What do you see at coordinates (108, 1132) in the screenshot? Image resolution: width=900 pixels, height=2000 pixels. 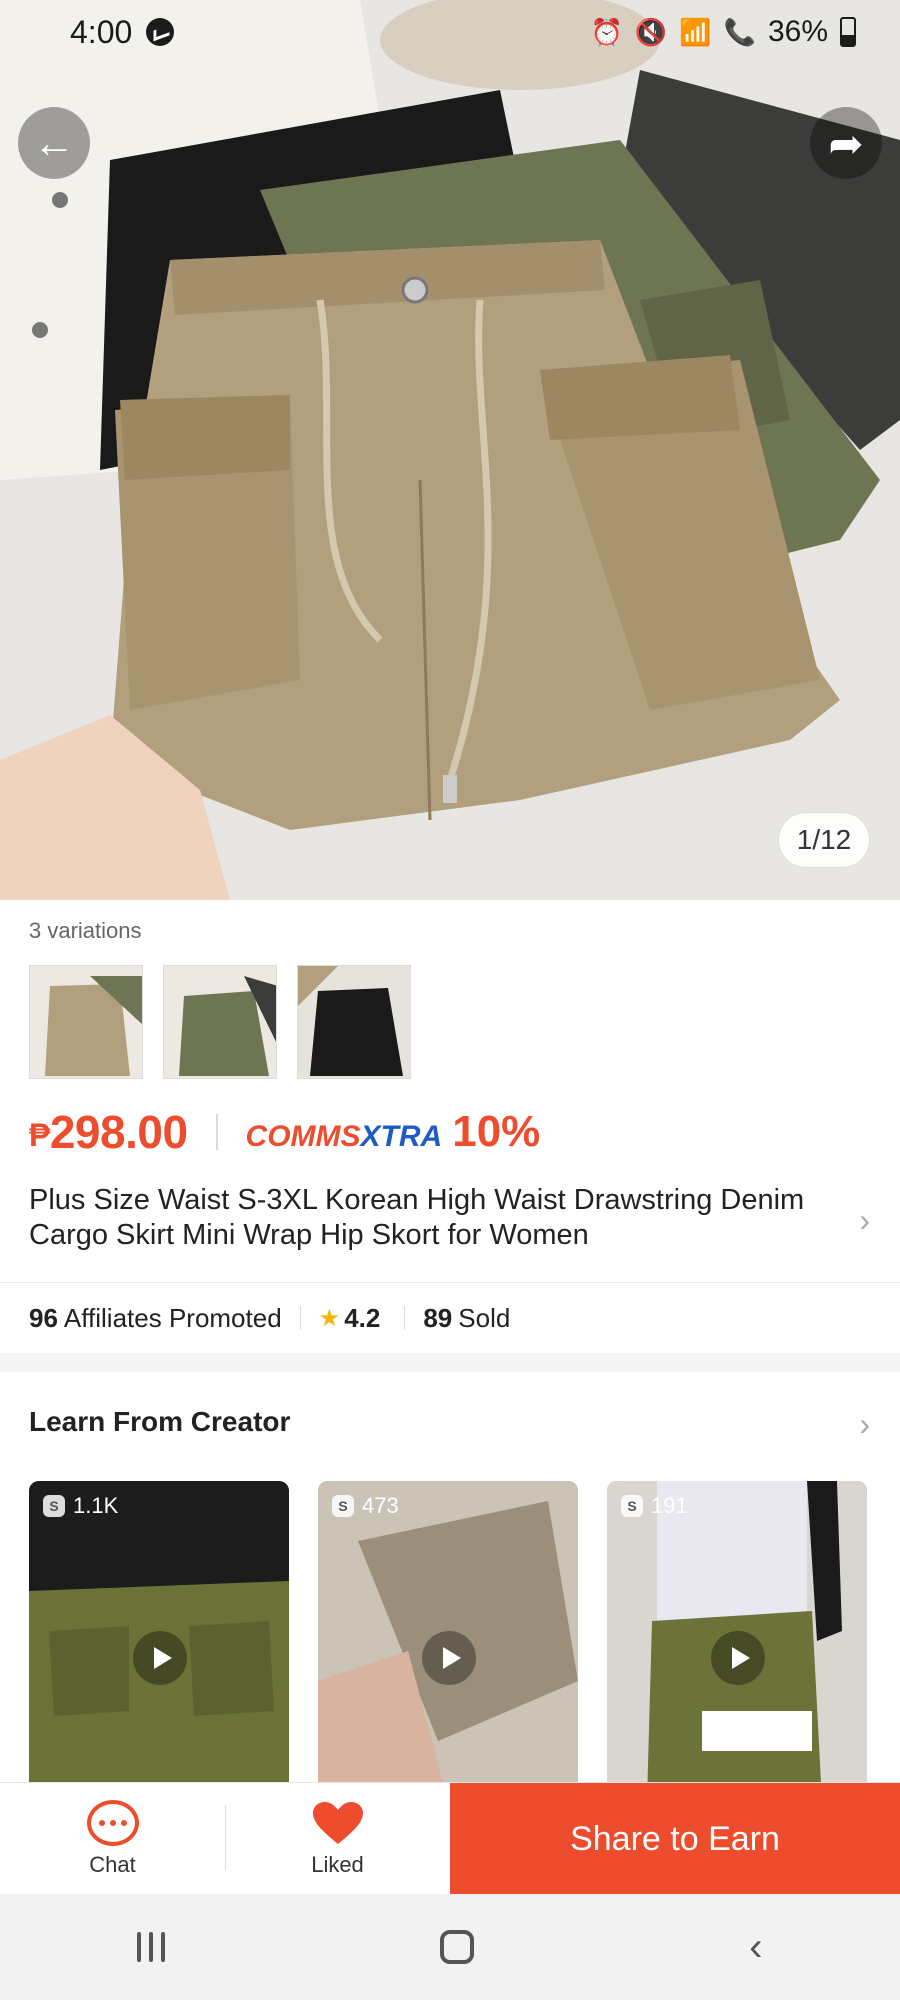 I see `product-price: ₱298.00` at bounding box center [108, 1132].